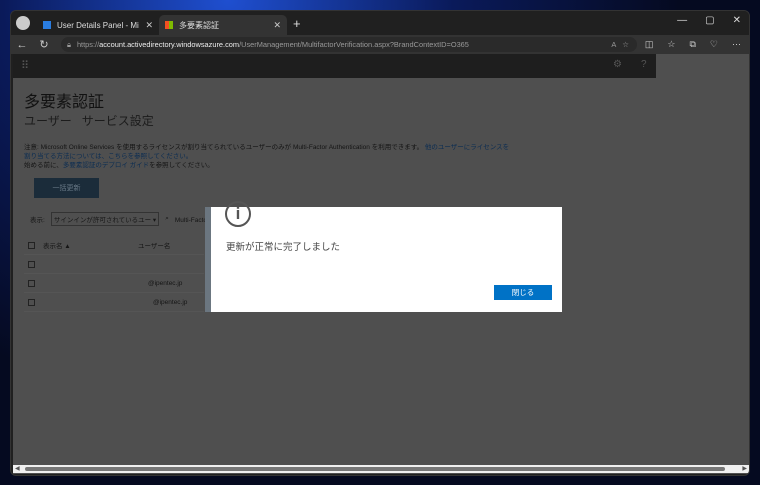 This screenshot has width=760, height=485. Describe the element at coordinates (334, 66) in the screenshot. I see `portal-header: ⠿ ⚙ ?` at that location.